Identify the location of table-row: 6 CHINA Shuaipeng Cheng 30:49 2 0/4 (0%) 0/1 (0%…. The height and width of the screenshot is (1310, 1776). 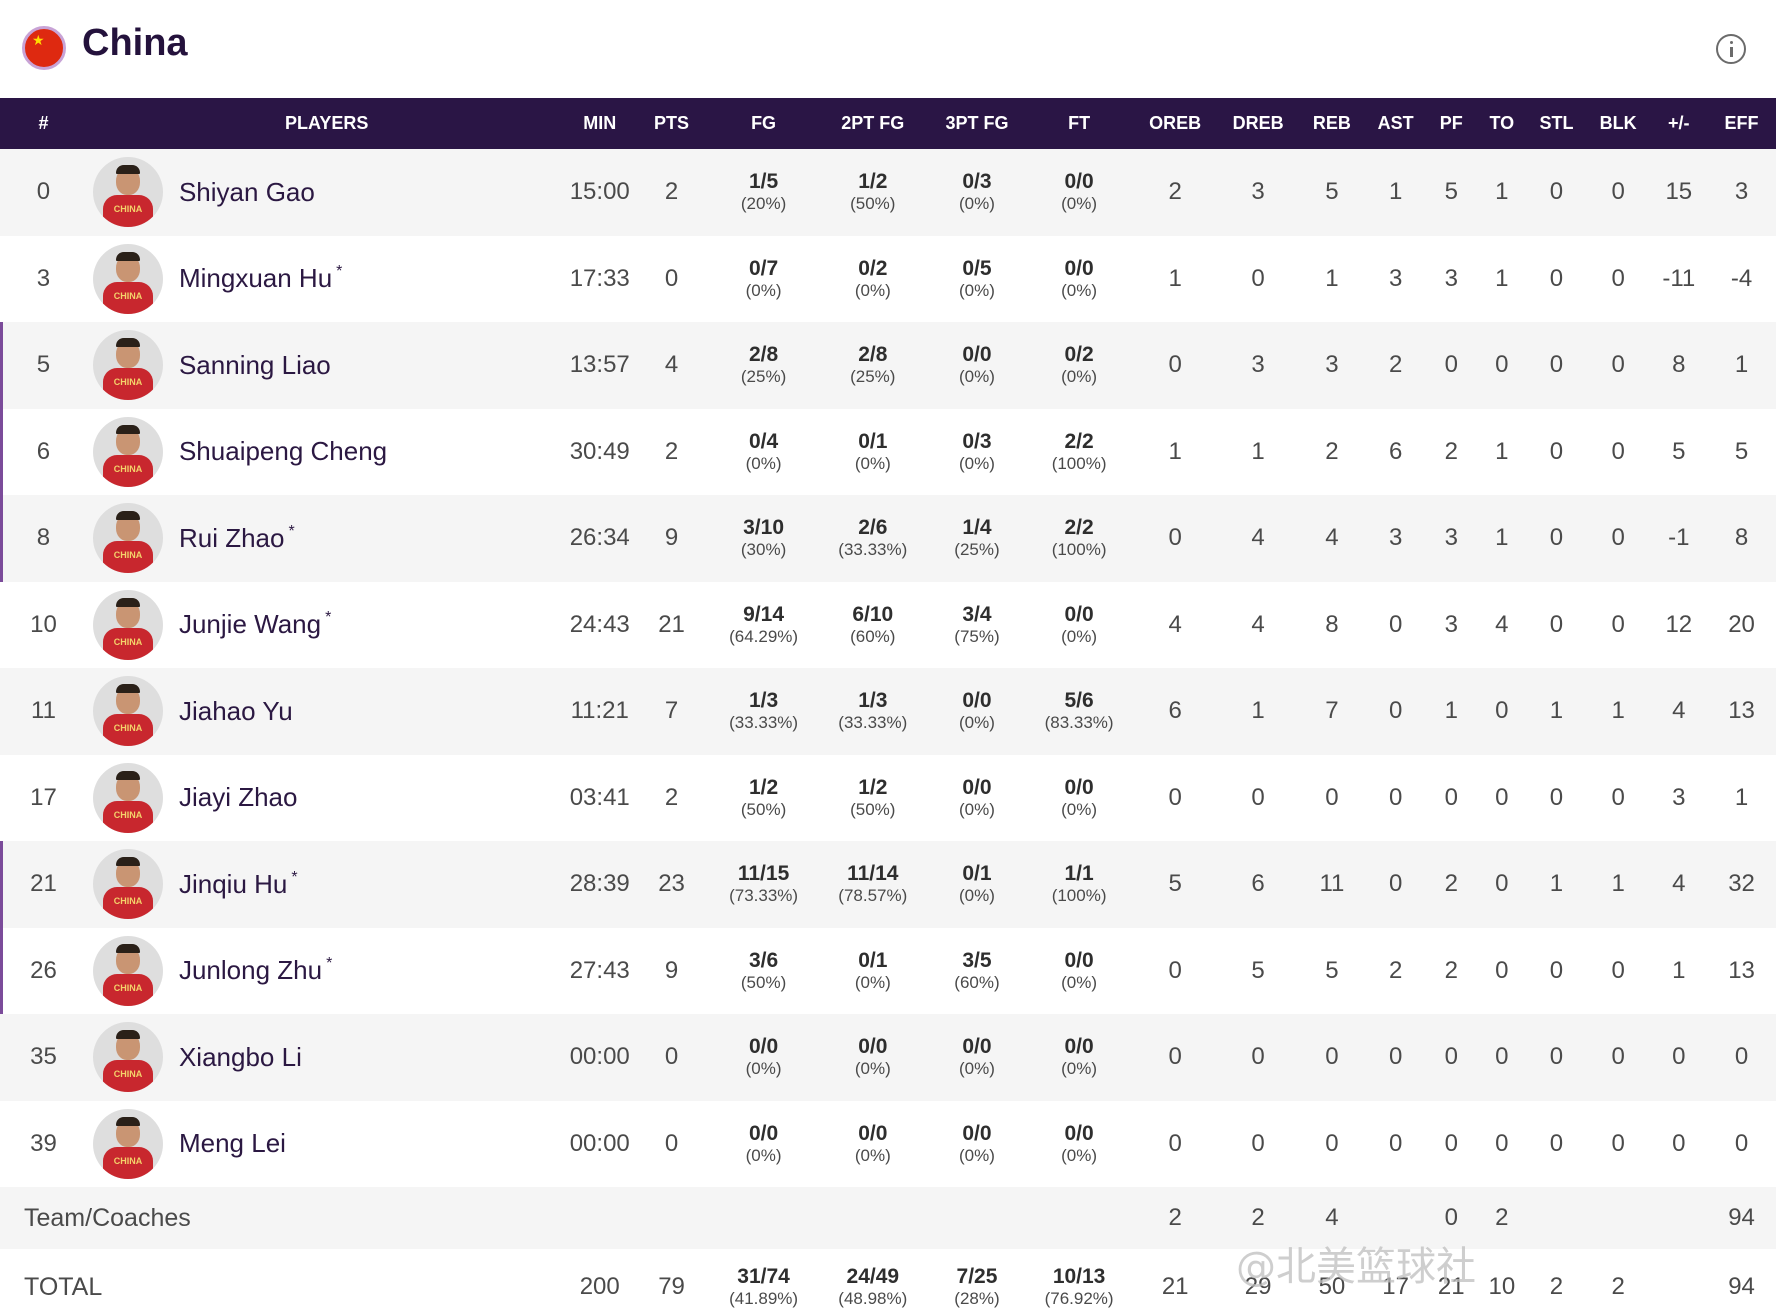
(888, 451).